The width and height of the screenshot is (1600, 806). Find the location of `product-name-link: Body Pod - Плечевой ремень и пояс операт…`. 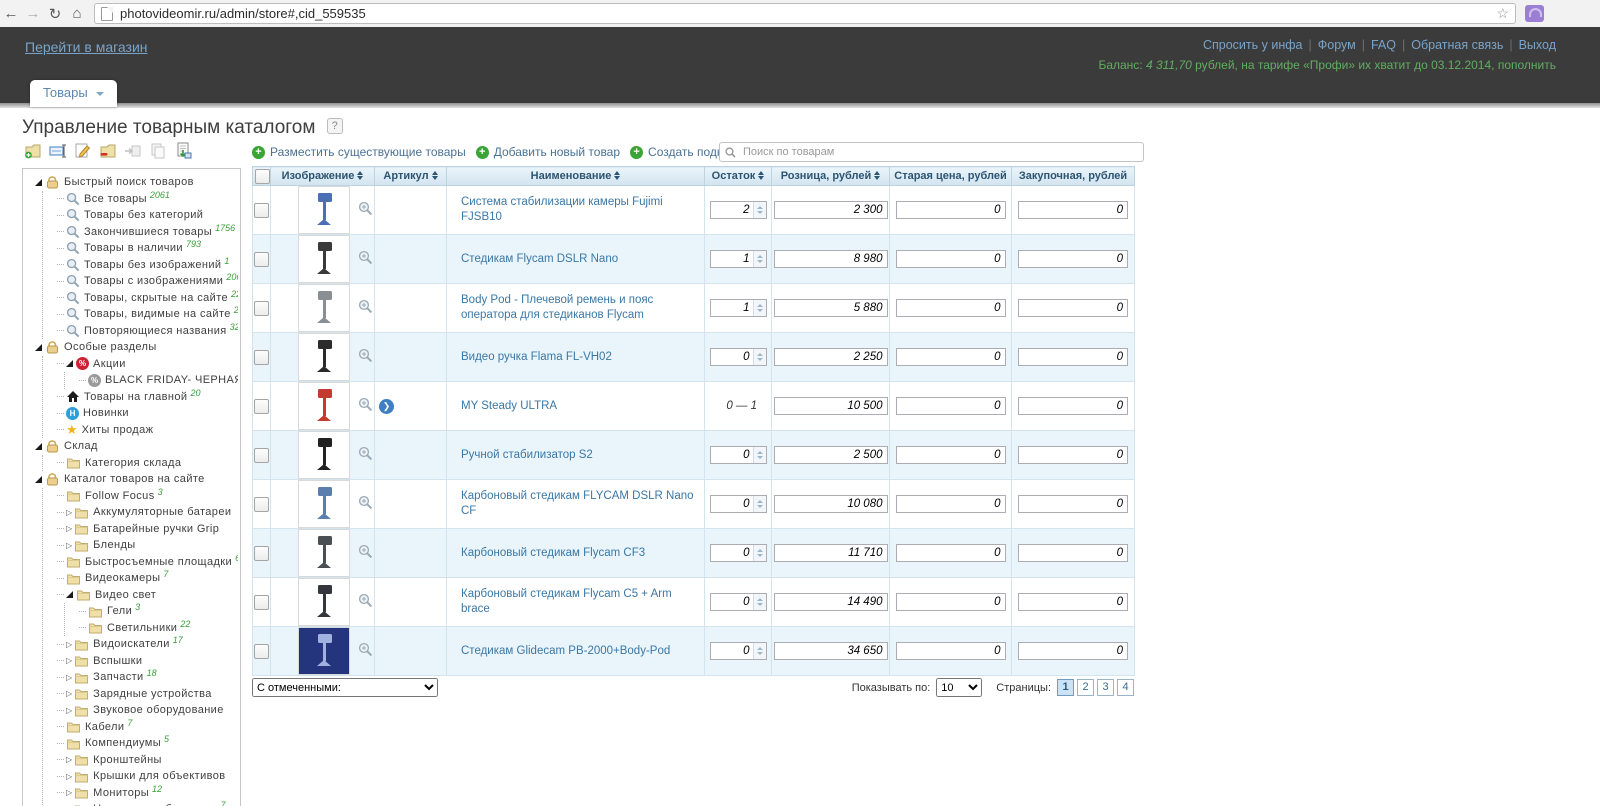

product-name-link: Body Pod - Плечевой ремень и пояс операт… is located at coordinates (576, 308).